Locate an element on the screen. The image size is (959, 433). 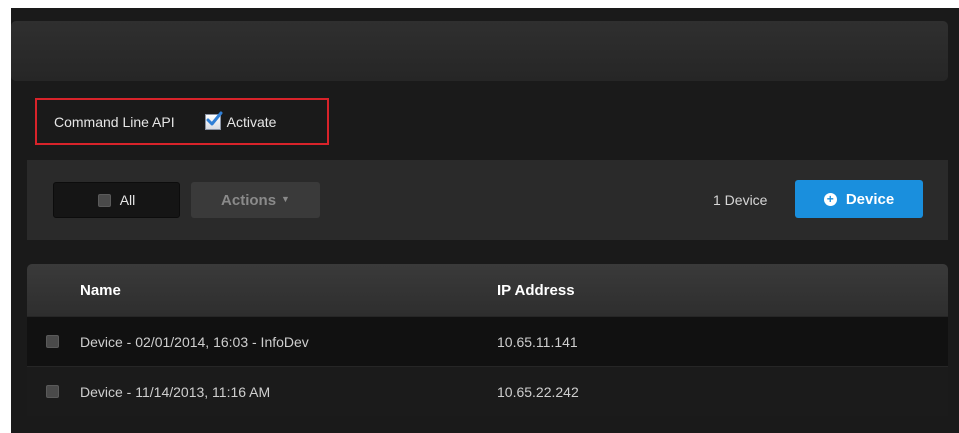
select-all-label: All is located at coordinates (127, 200).